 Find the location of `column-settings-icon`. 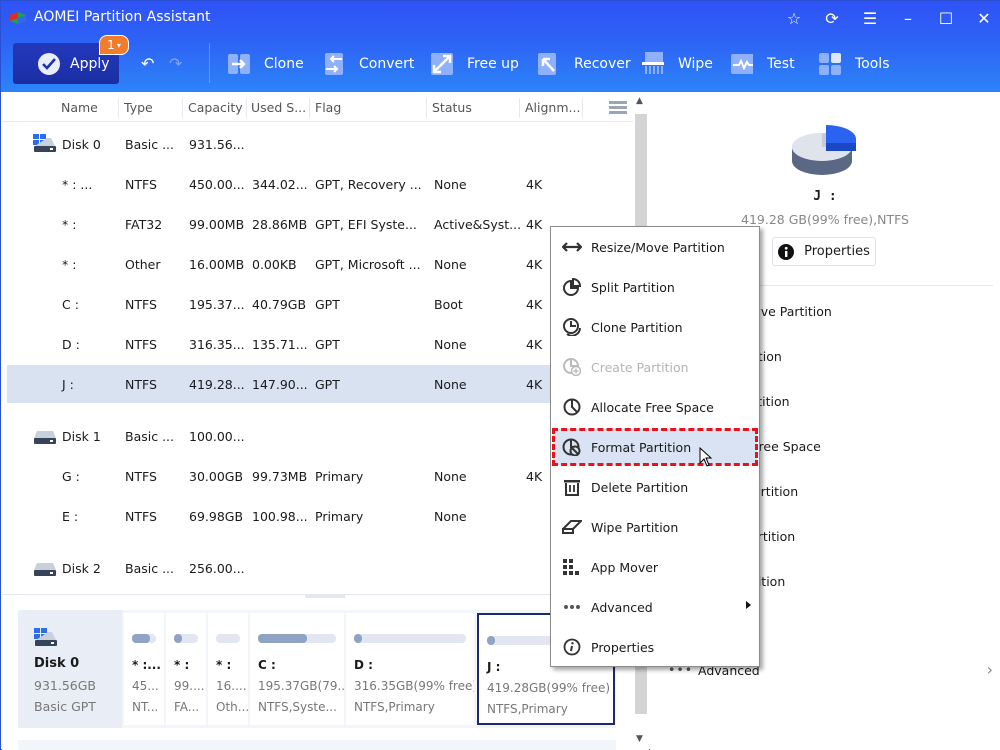

column-settings-icon is located at coordinates (618, 108).